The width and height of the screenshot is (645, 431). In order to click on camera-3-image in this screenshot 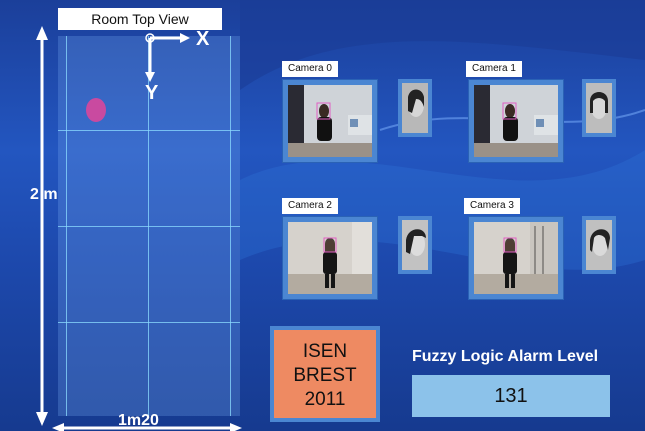, I will do `click(516, 258)`.